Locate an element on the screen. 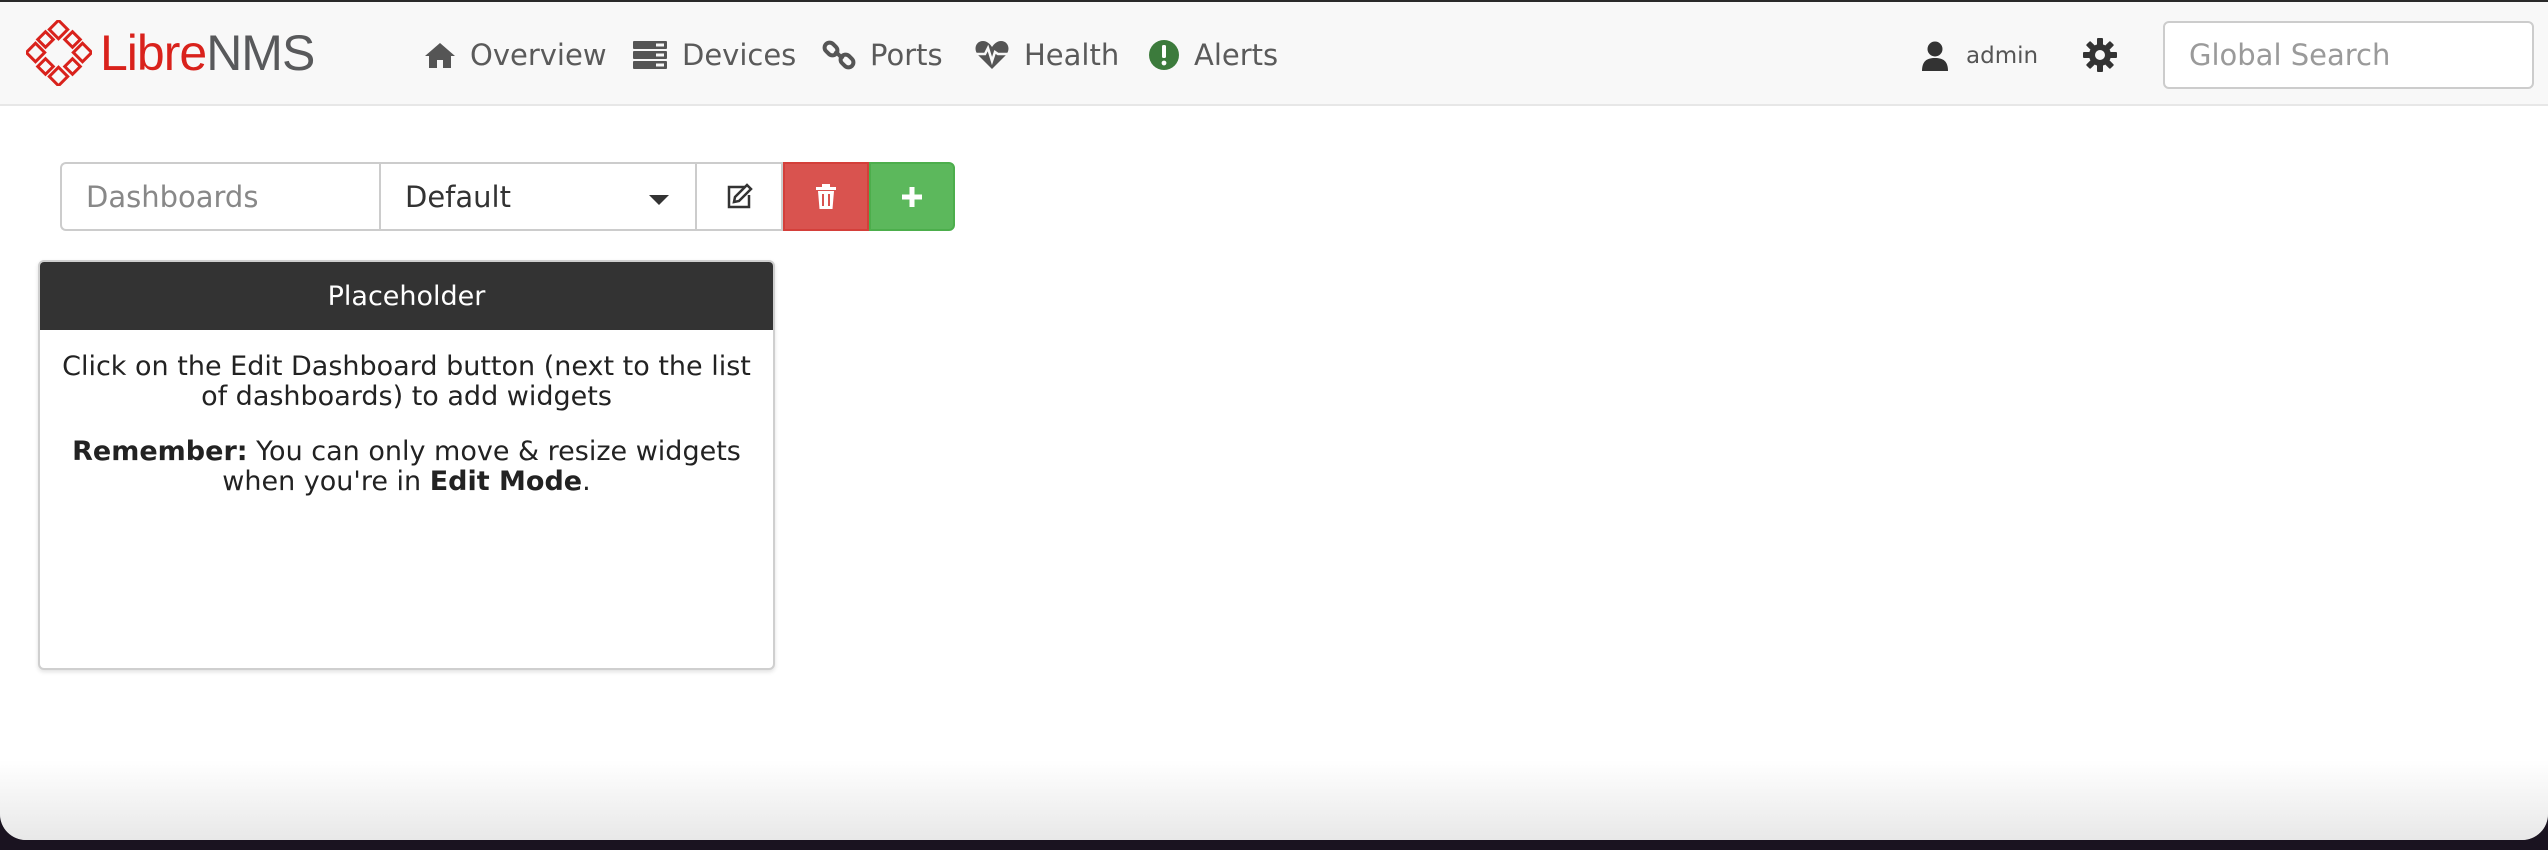 The image size is (2548, 850). brand-logo: LibreNMS is located at coordinates (170, 53).